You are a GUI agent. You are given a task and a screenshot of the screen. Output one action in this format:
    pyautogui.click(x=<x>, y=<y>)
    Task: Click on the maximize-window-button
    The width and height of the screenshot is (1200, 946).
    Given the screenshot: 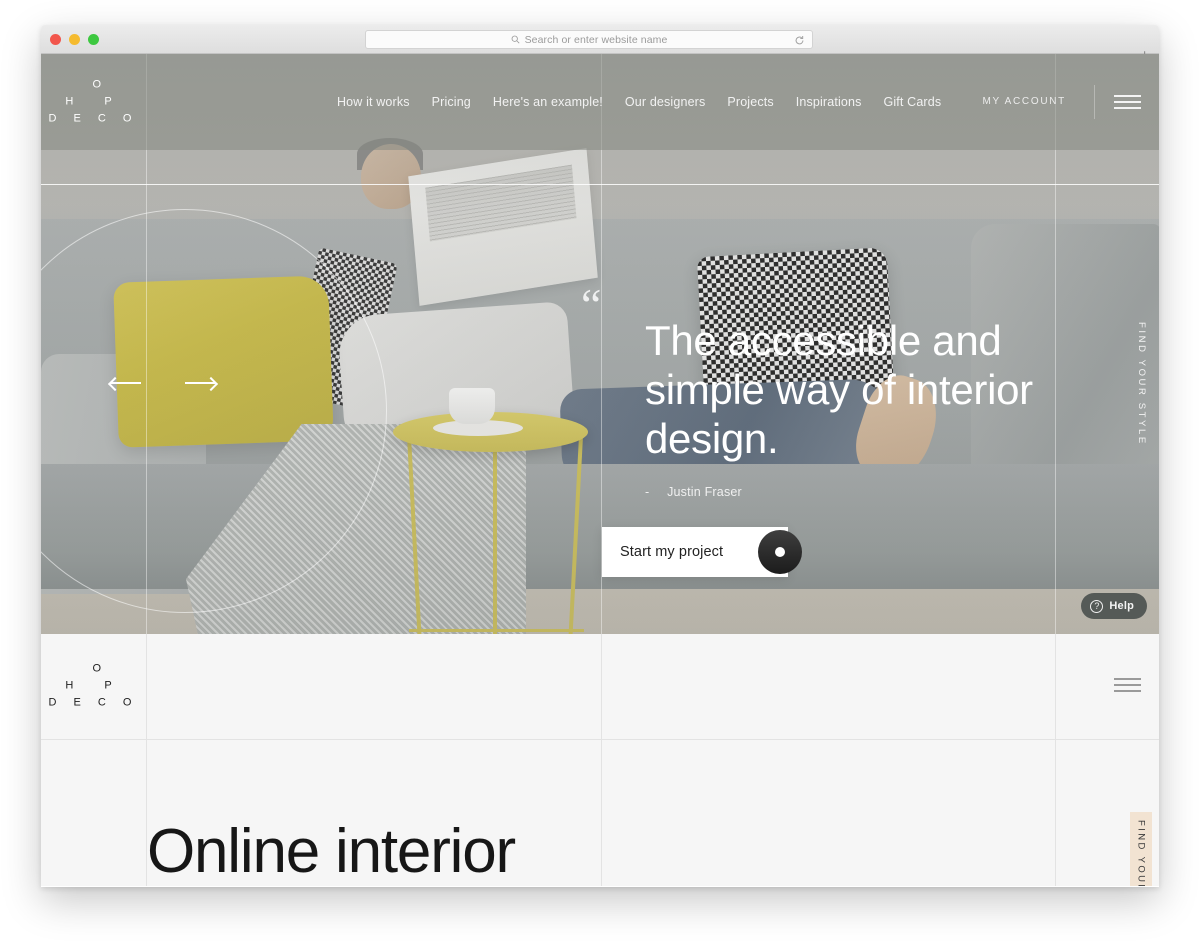 What is the action you would take?
    pyautogui.click(x=93, y=39)
    